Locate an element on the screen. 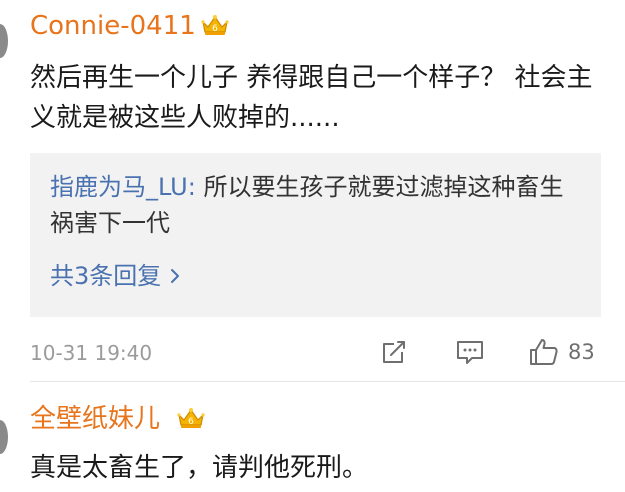 The image size is (625, 492). comment-button is located at coordinates (470, 352).